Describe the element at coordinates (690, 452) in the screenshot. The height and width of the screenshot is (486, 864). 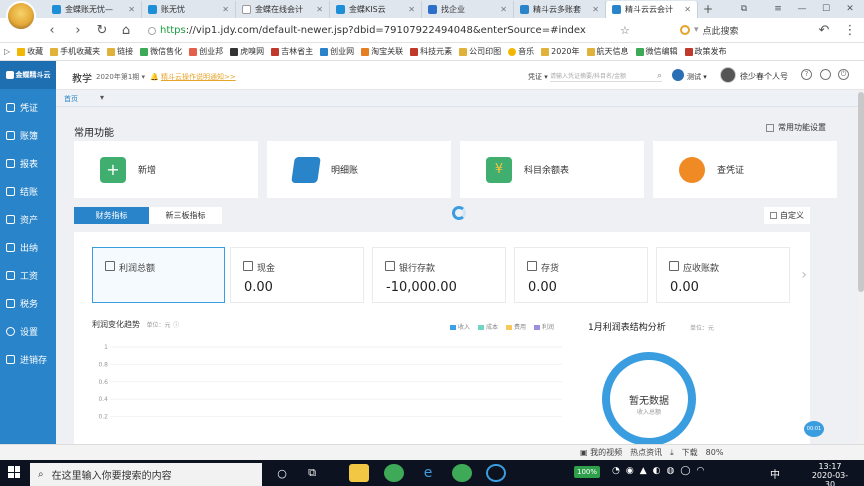
I see `download-button: 下载` at that location.